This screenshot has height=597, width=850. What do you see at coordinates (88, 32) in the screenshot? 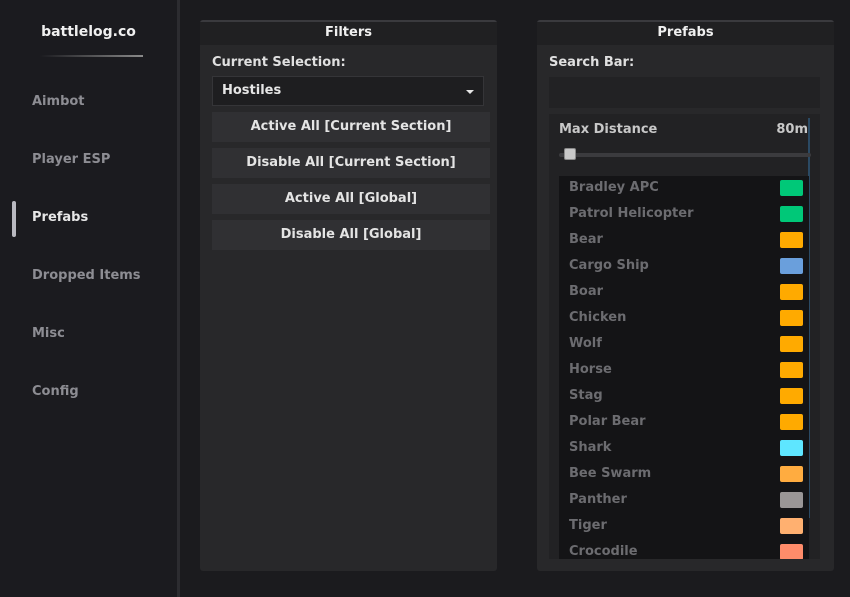
I see `brand-logo: battlelog.co` at bounding box center [88, 32].